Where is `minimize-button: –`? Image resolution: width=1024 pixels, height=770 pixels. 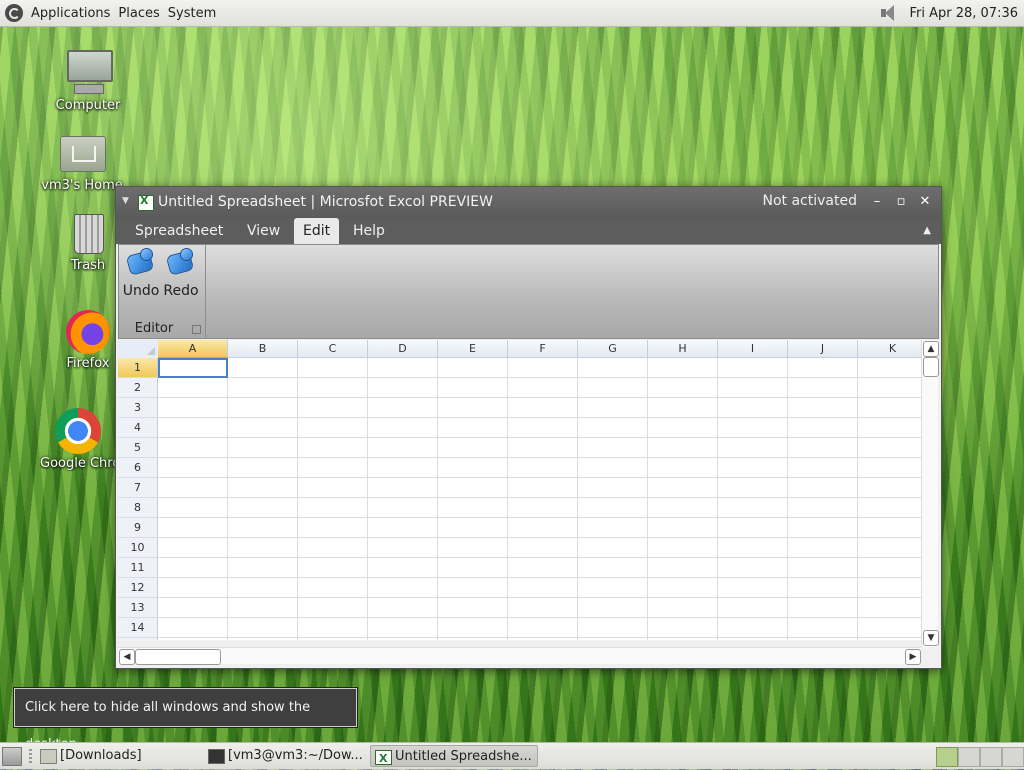 minimize-button: – is located at coordinates (877, 202).